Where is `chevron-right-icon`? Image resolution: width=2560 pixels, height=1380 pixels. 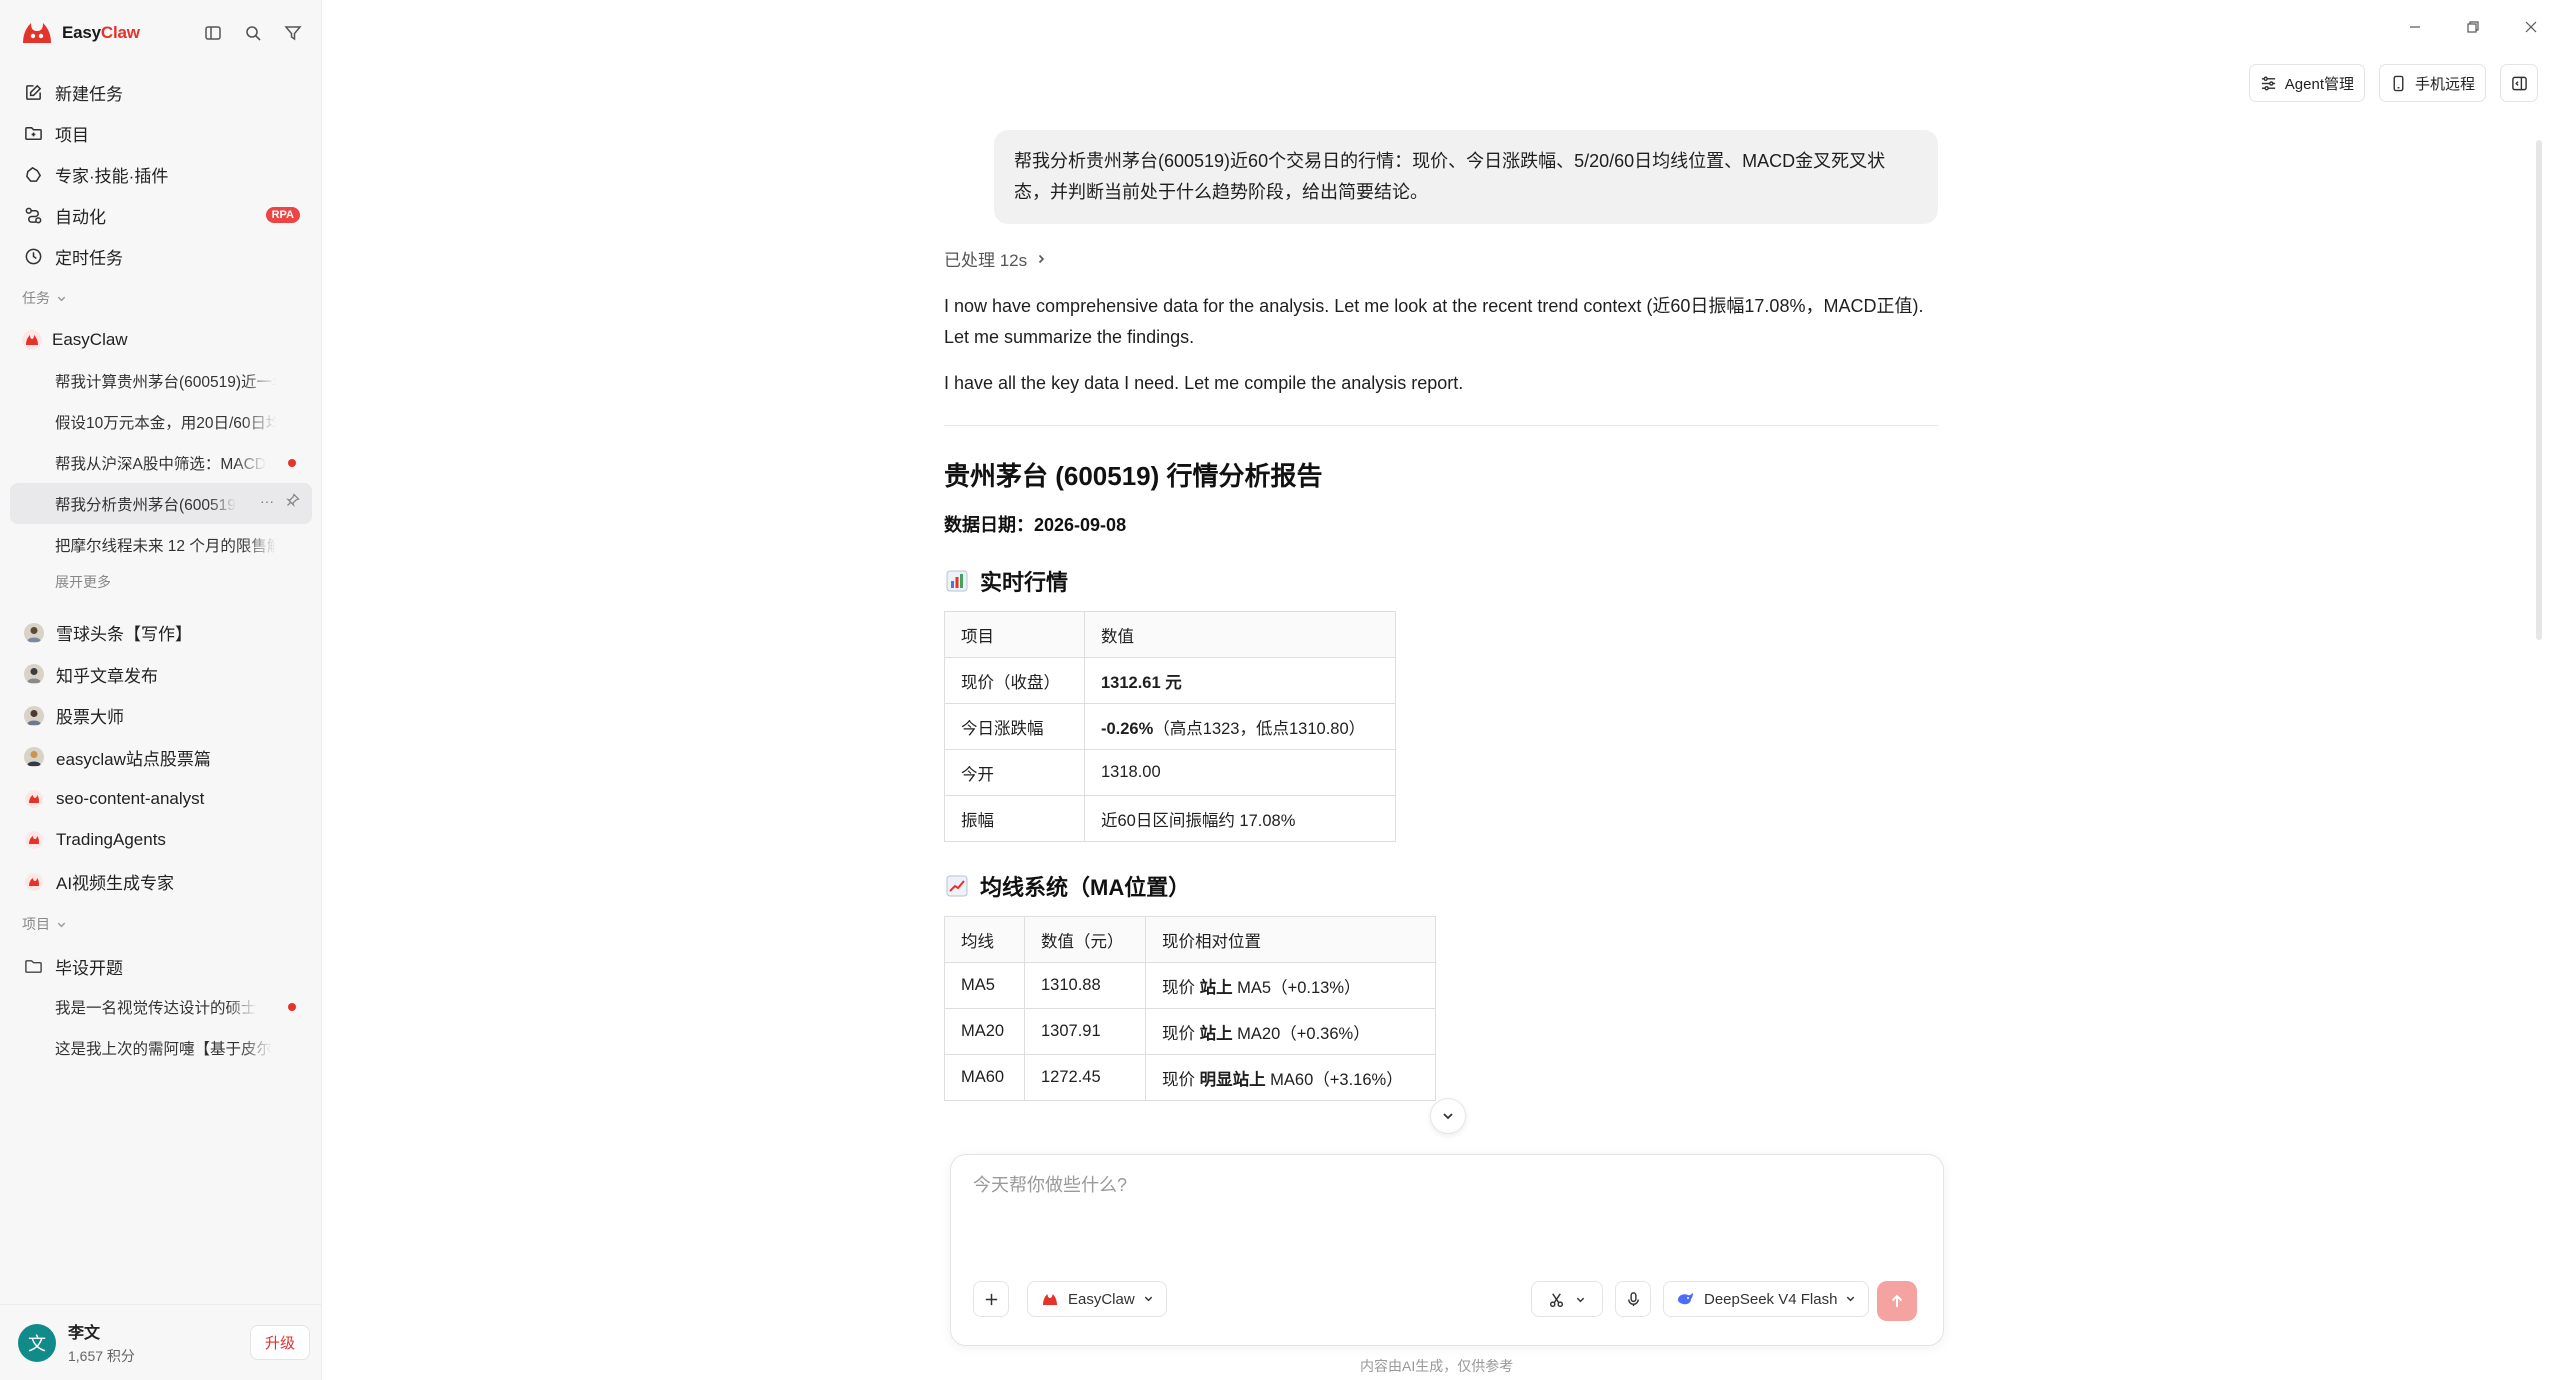 chevron-right-icon is located at coordinates (1042, 258).